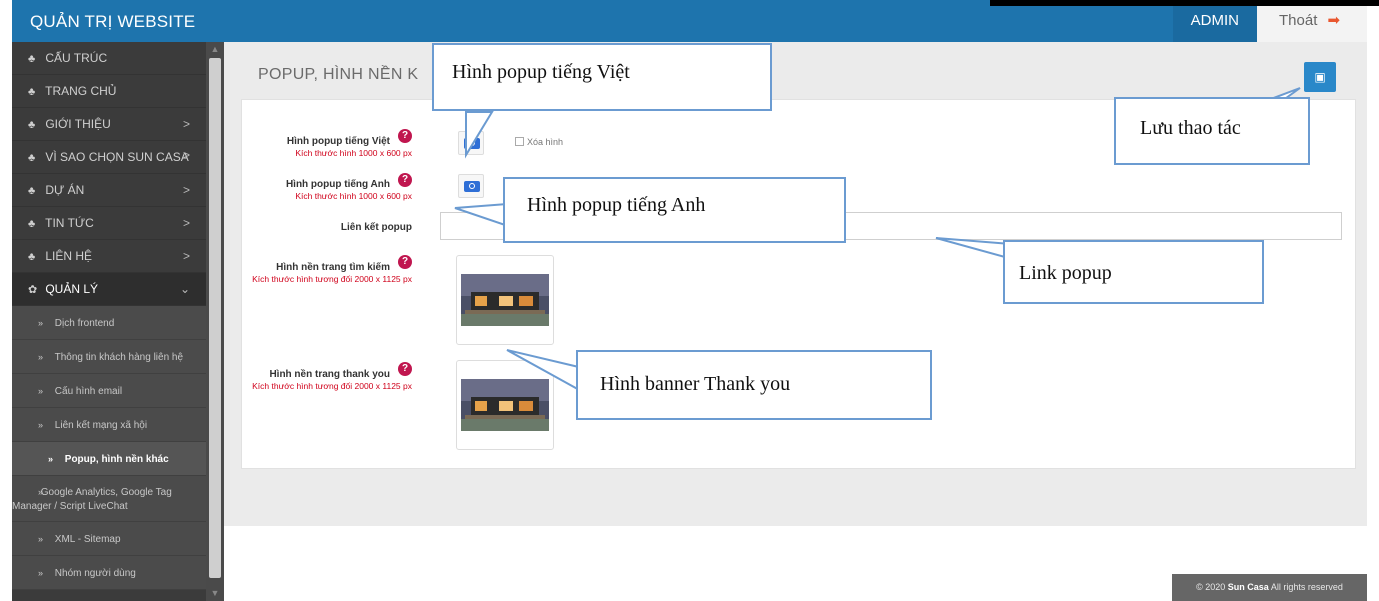  What do you see at coordinates (674, 210) in the screenshot?
I see `annotation-popup-en: Hình popup tiếng Anh` at bounding box center [674, 210].